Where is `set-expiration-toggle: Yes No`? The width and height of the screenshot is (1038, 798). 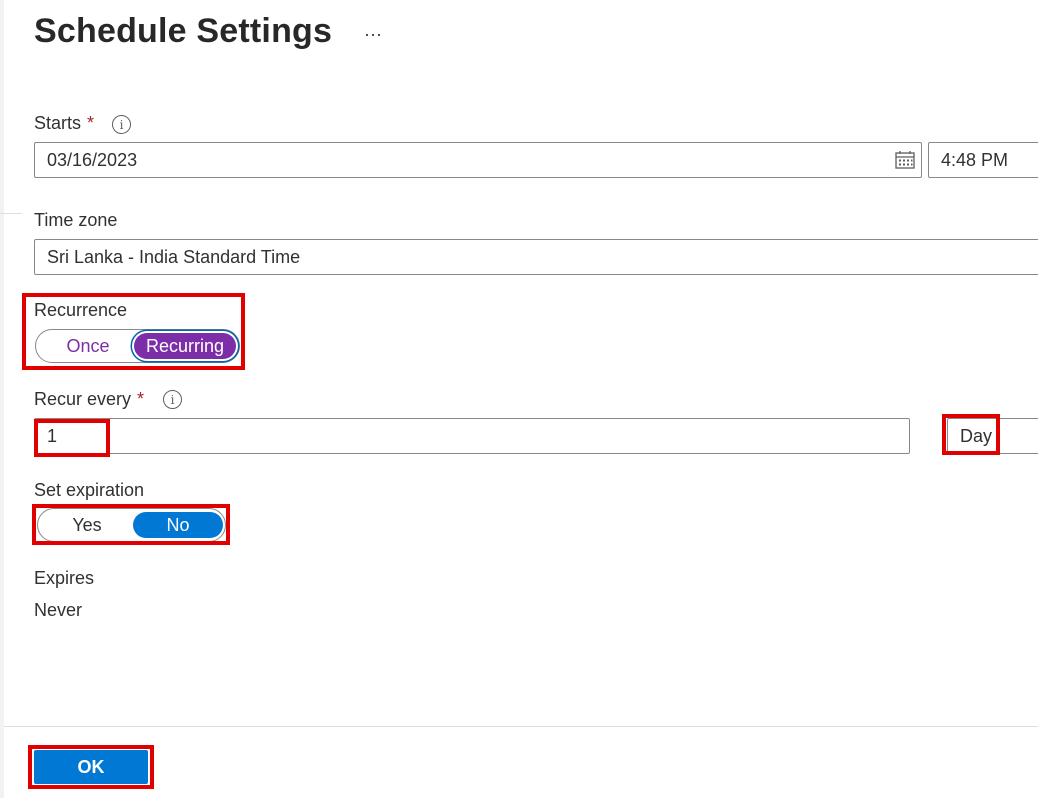
set-expiration-toggle: Yes No is located at coordinates (131, 525).